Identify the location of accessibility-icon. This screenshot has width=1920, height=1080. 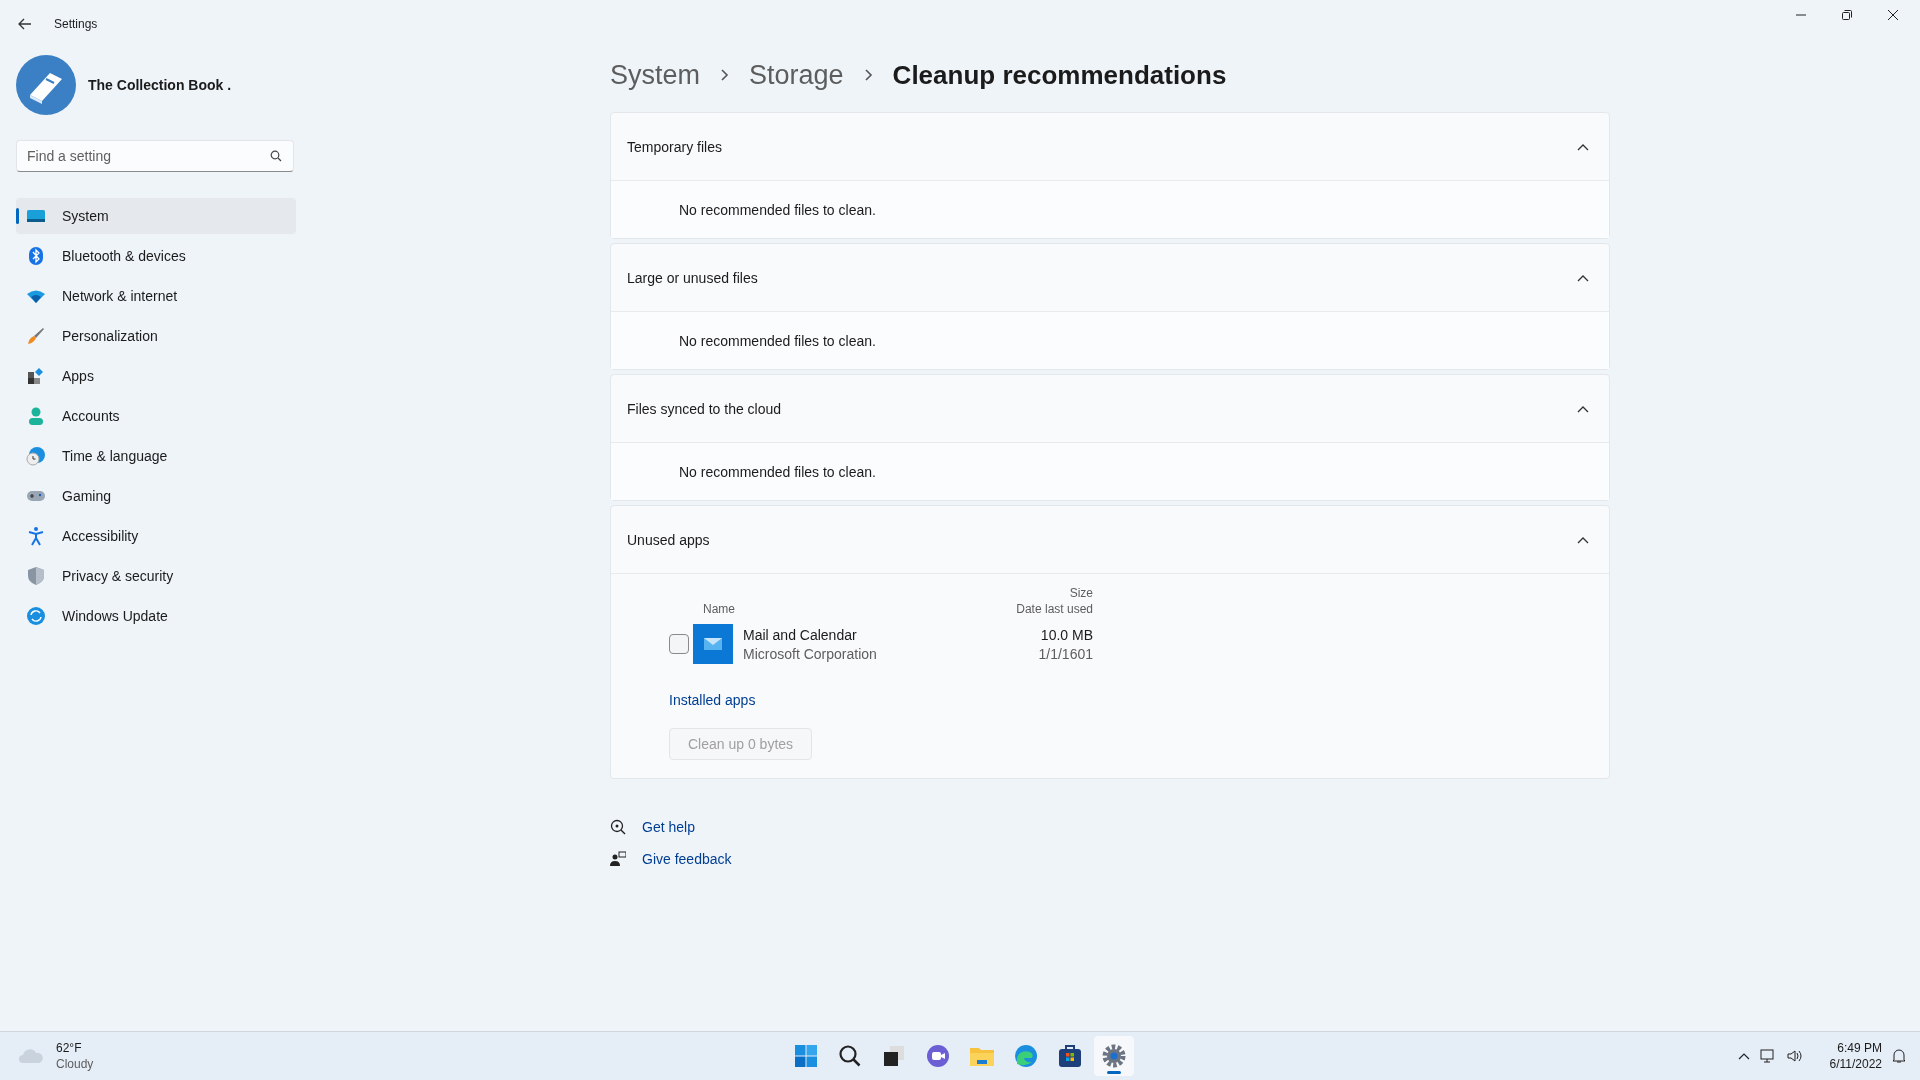
(36, 536).